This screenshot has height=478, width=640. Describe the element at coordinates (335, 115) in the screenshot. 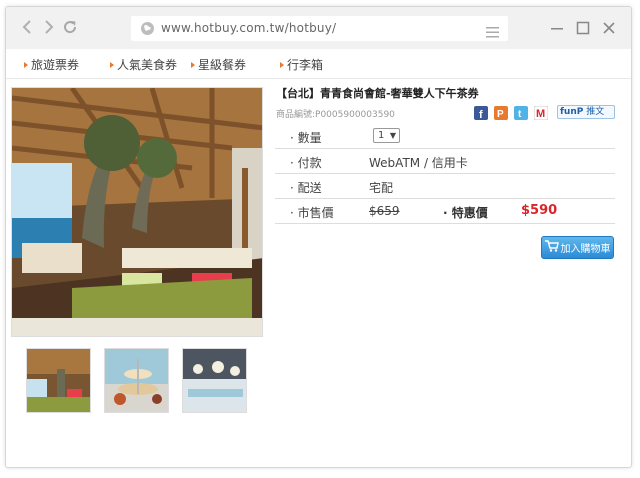

I see `product-code: 商品編號:P0005900003590` at that location.